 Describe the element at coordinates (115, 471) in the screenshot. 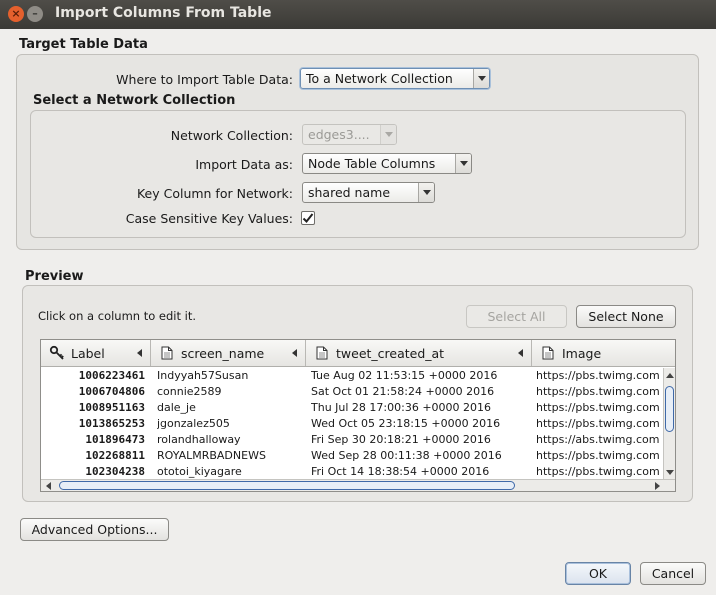

I see `table-cell: 102304238` at that location.